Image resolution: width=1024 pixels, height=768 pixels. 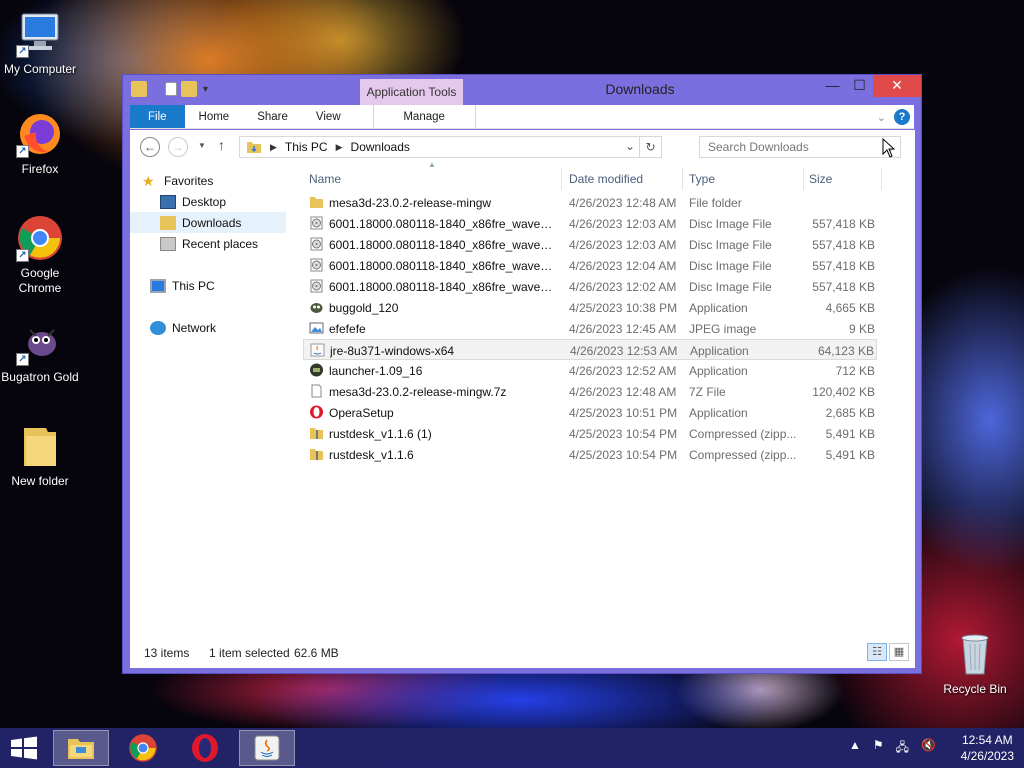 What do you see at coordinates (158, 285) in the screenshot?
I see `computer-icon` at bounding box center [158, 285].